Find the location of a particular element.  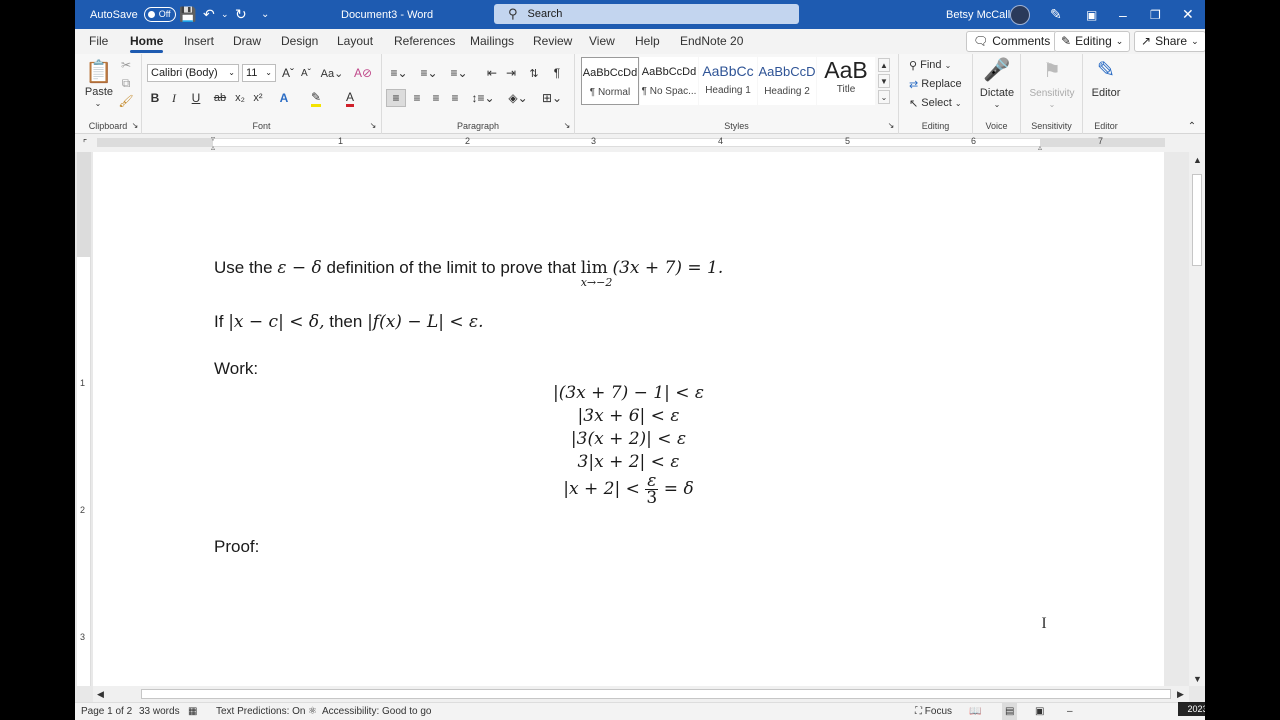

underline-icon: U is located at coordinates (196, 98).